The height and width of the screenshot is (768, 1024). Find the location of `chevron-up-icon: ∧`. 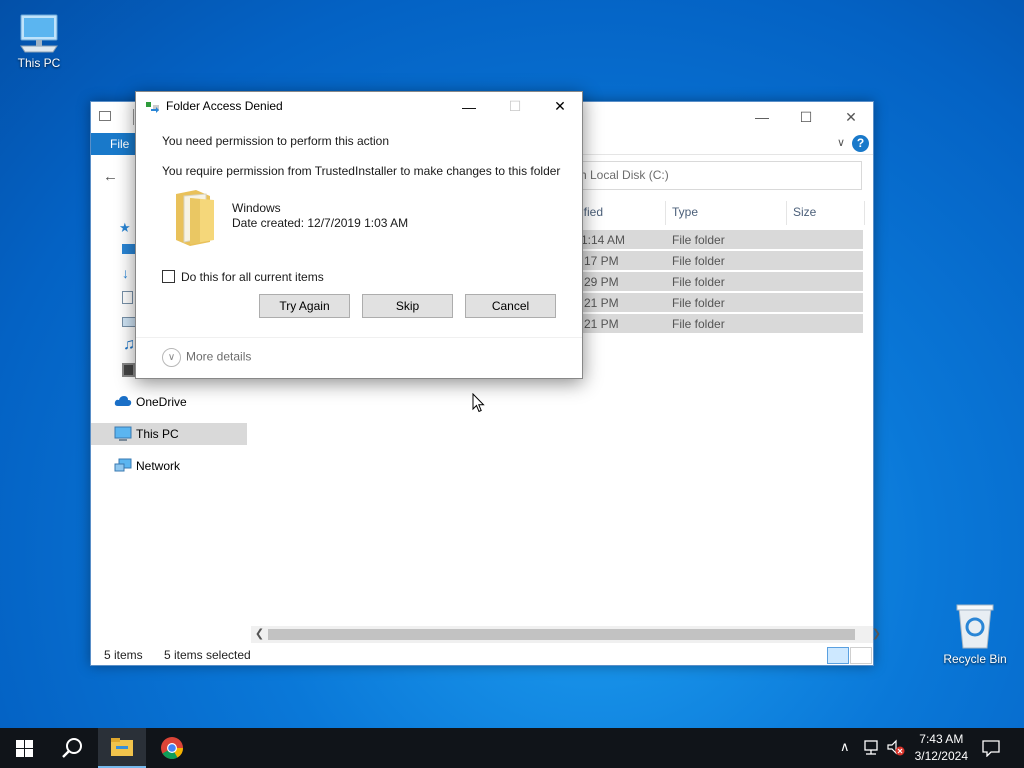

chevron-up-icon: ∧ is located at coordinates (845, 747).